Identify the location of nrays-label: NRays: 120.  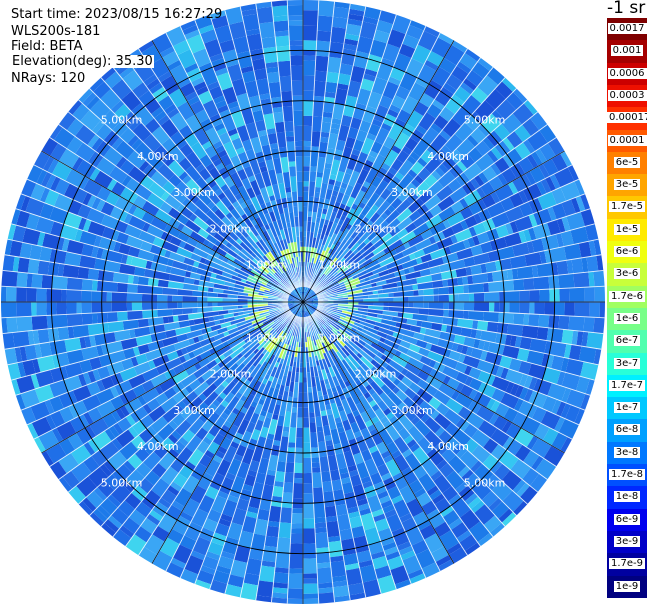
(48, 78).